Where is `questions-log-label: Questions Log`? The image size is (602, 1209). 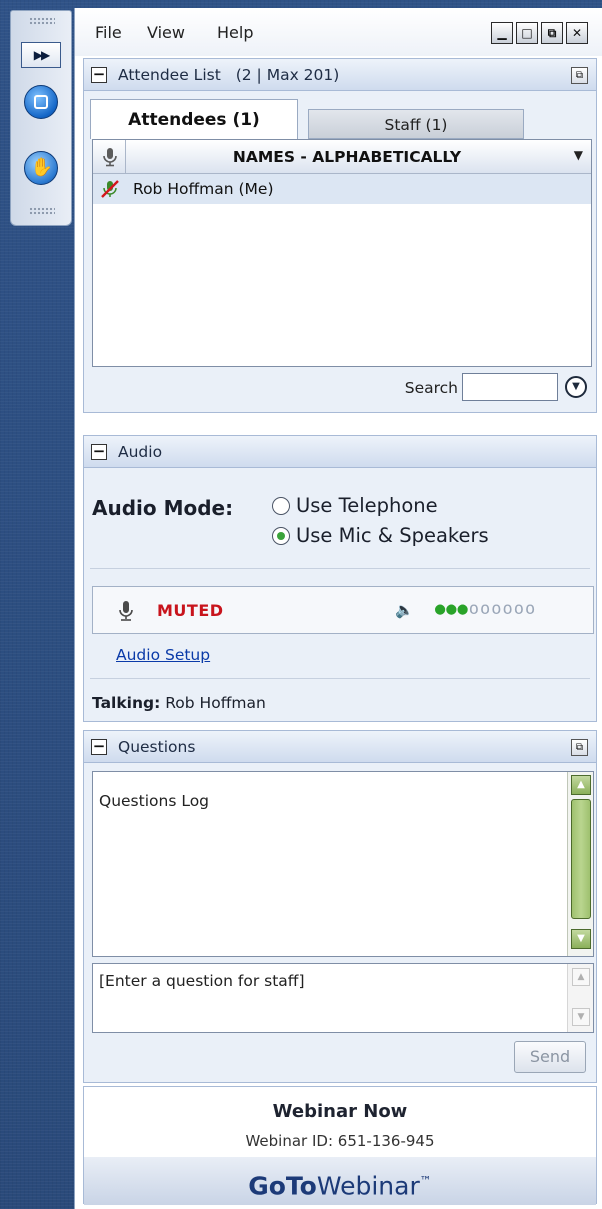
questions-log-label: Questions Log is located at coordinates (154, 801).